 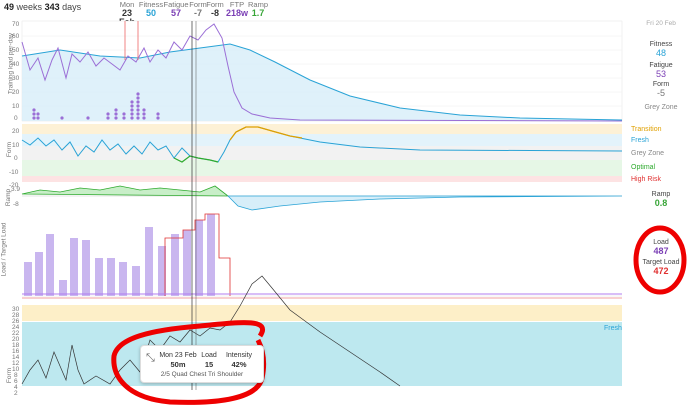 I want to click on tick-ramp: 3.9, so click(x=16, y=189).